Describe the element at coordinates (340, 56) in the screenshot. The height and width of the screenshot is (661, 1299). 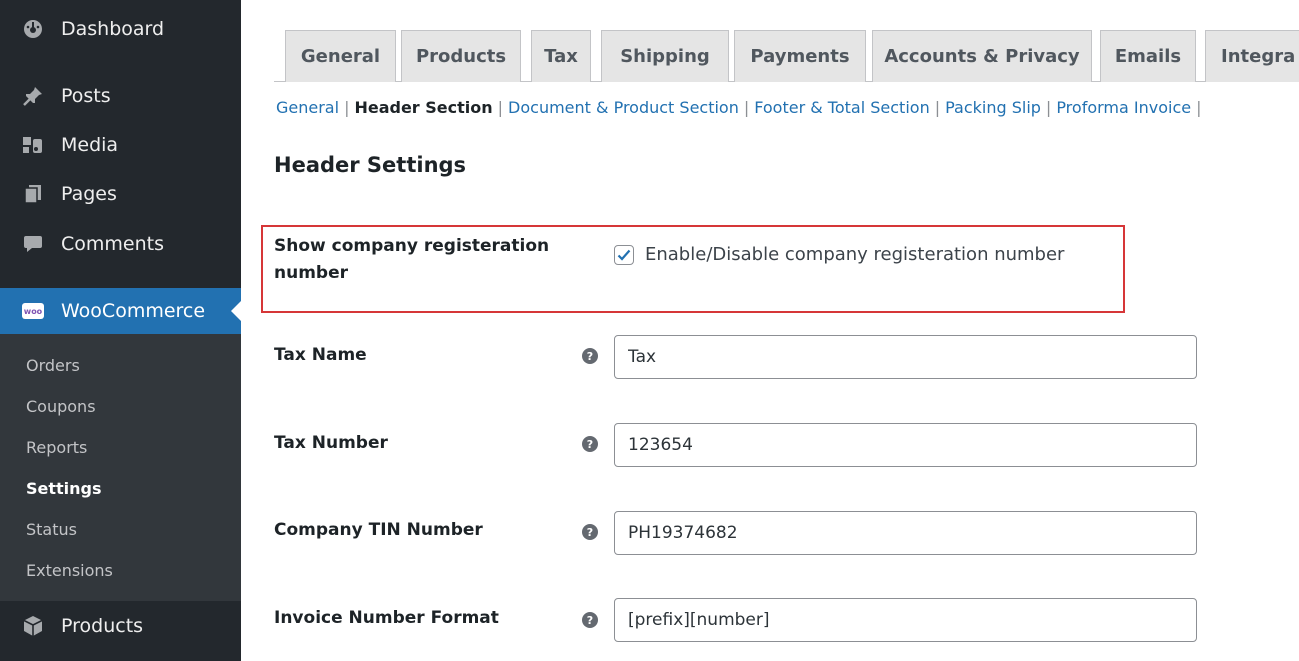
I see `tab-general: General` at that location.